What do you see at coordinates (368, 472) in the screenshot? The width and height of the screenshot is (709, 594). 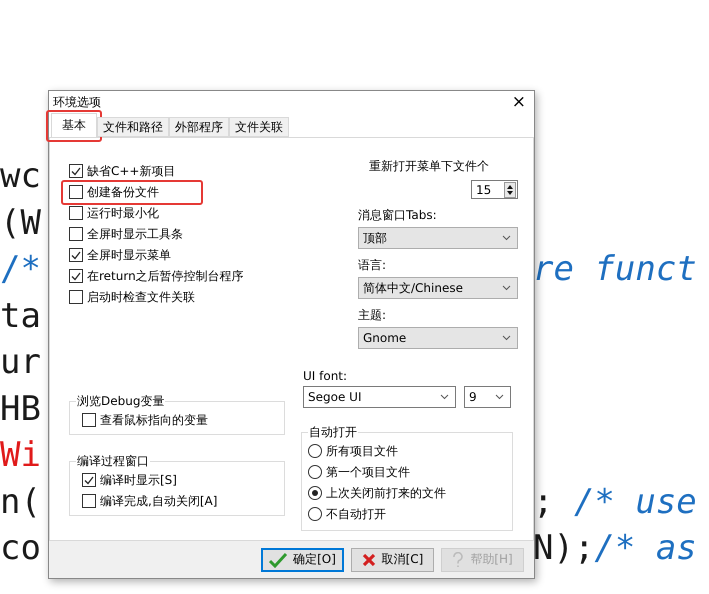 I see `option-label: 第一个项目文件` at bounding box center [368, 472].